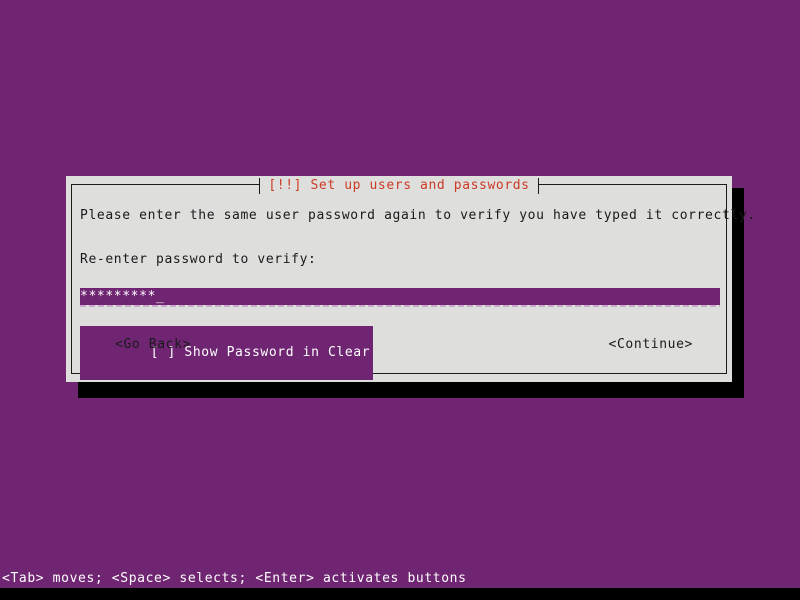 The width and height of the screenshot is (800, 600). What do you see at coordinates (198, 259) in the screenshot?
I see `password-field-label: Re-enter password to verify:` at bounding box center [198, 259].